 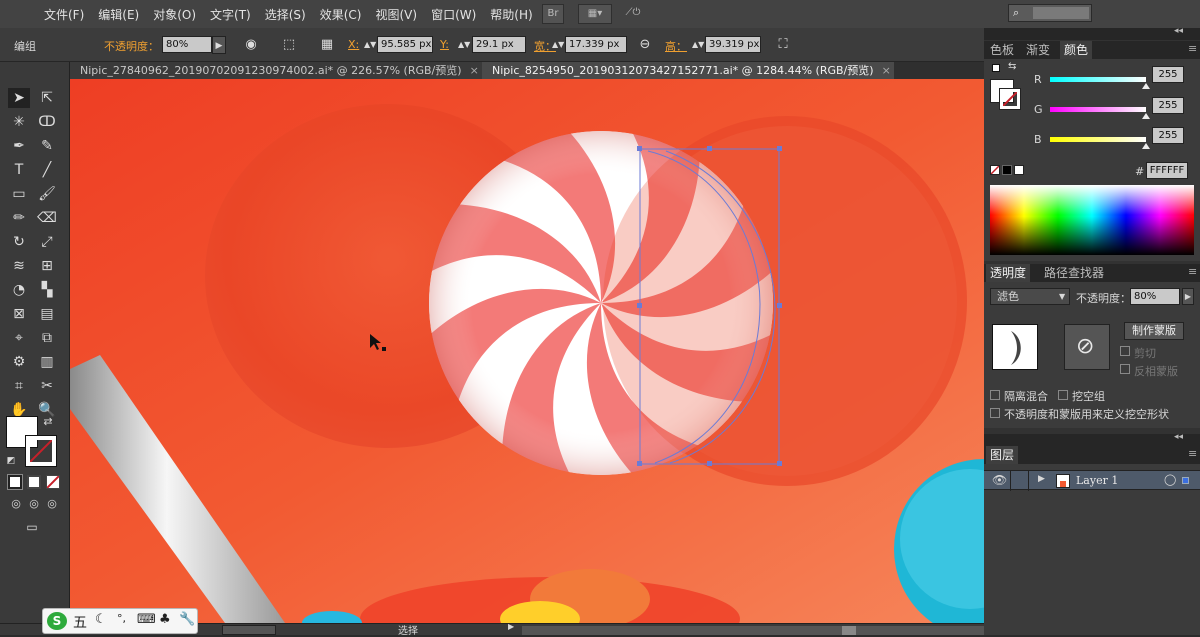 I want to click on menu-object: 对象(O), so click(x=174, y=14).